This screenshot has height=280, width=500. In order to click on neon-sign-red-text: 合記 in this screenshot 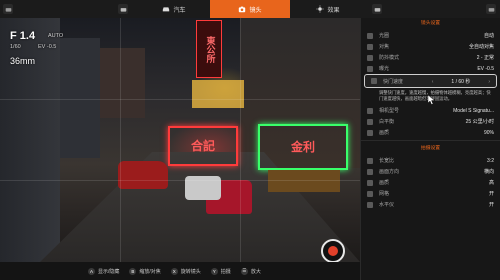, I will do `click(202, 146)`.